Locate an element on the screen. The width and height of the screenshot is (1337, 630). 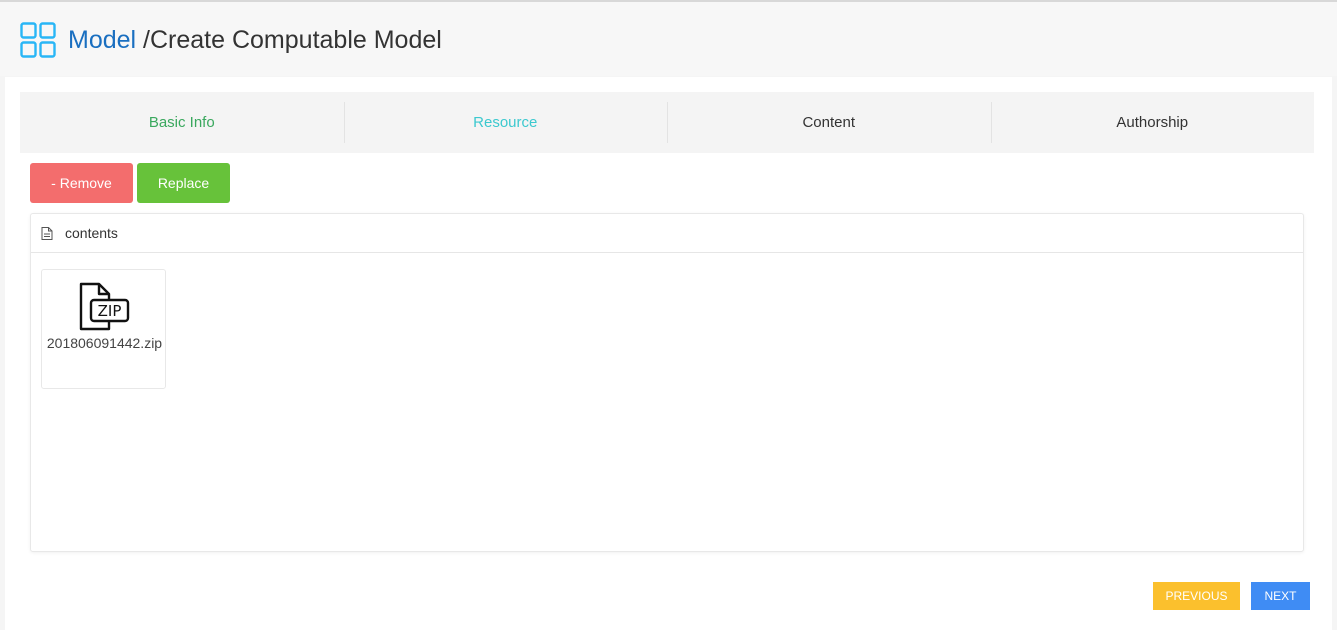
breadcrumb-model-link: Model is located at coordinates (102, 40).